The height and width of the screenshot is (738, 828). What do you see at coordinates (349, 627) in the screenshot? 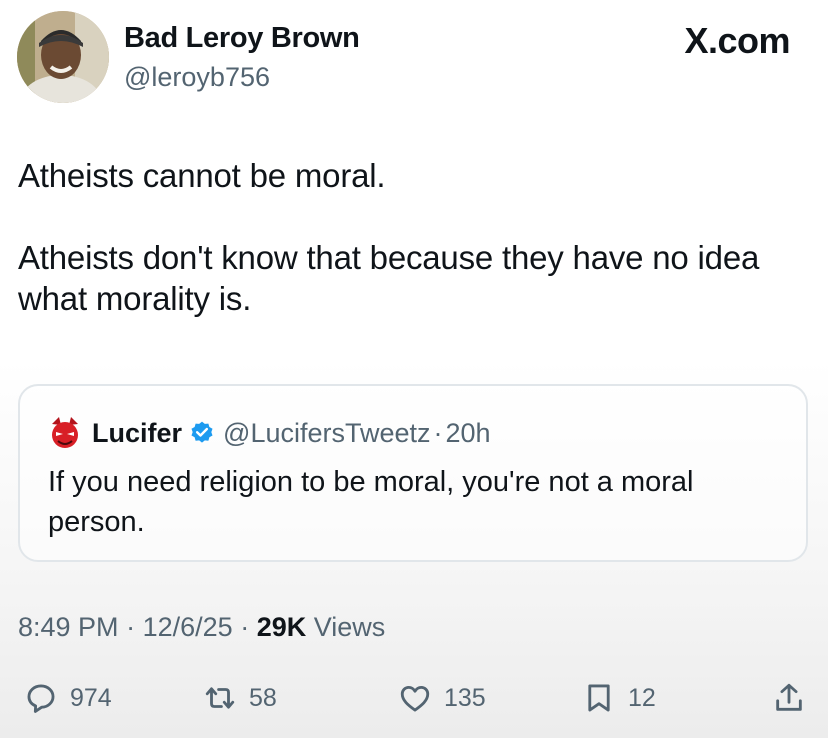
I see `views-label: Views` at bounding box center [349, 627].